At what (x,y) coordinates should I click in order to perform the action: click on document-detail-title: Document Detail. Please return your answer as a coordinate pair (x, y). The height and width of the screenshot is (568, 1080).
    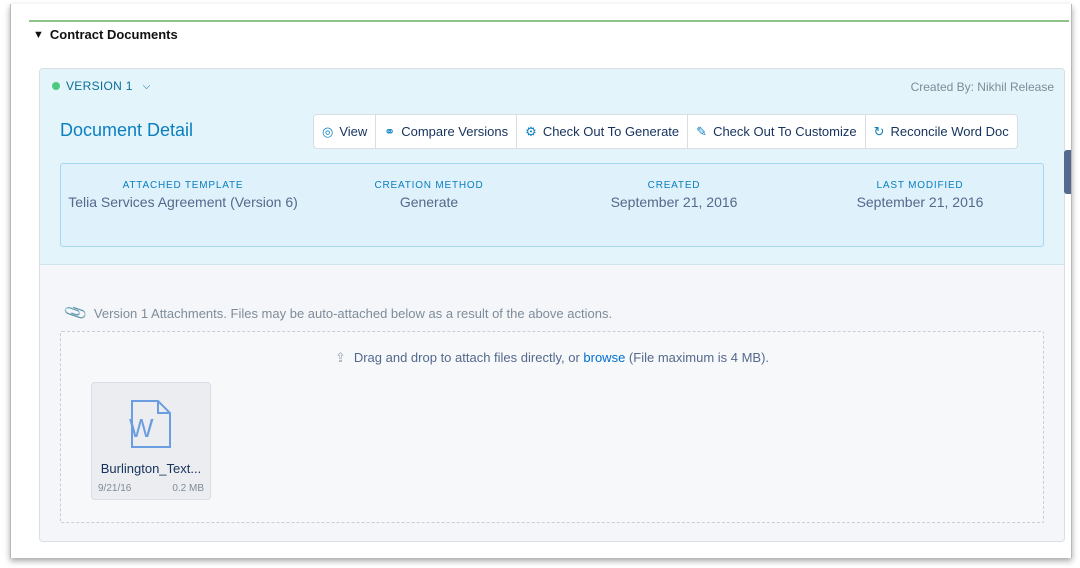
    Looking at the image, I should click on (127, 130).